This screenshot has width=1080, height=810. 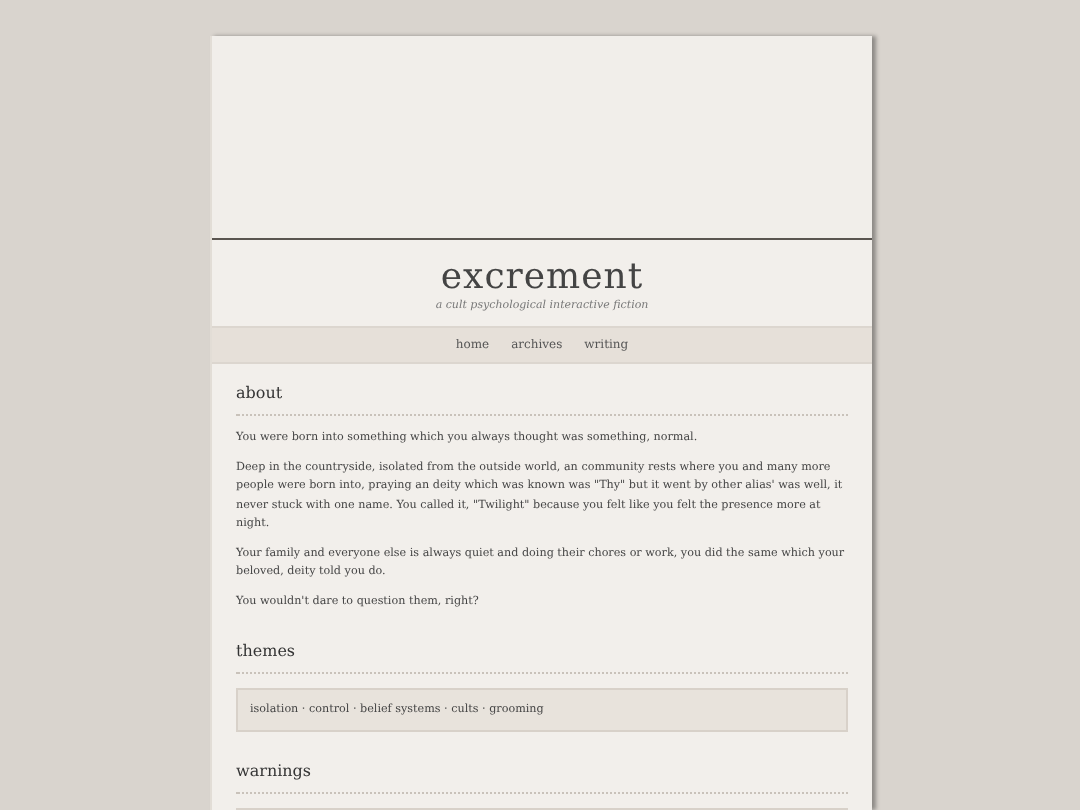 What do you see at coordinates (542, 400) in the screenshot?
I see `section-heading: about` at bounding box center [542, 400].